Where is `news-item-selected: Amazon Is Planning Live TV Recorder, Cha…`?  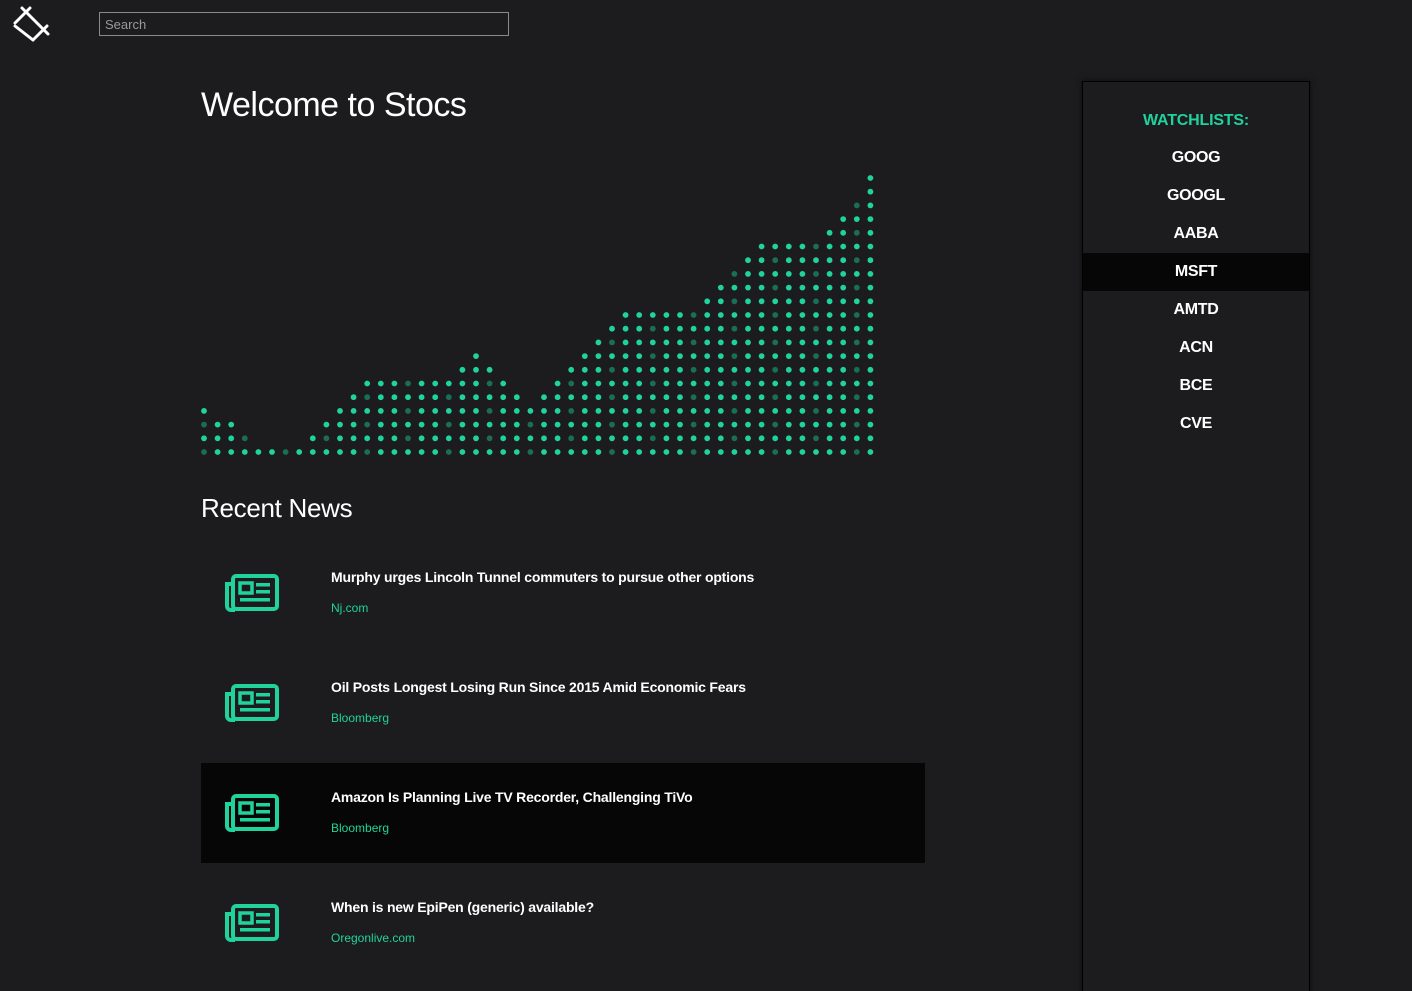
news-item-selected: Amazon Is Planning Live TV Recorder, Cha… is located at coordinates (563, 813).